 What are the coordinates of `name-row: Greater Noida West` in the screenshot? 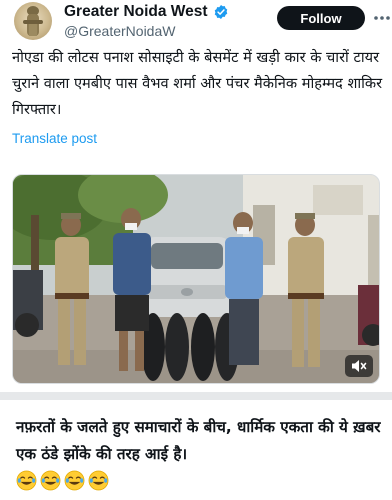 It's located at (146, 12).